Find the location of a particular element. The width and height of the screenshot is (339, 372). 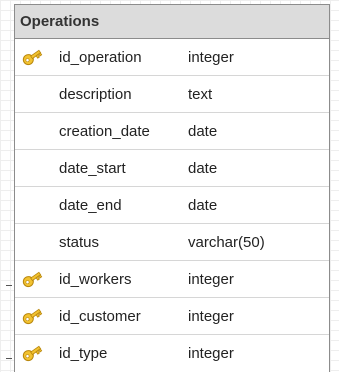

column-name: date_end is located at coordinates (90, 205).